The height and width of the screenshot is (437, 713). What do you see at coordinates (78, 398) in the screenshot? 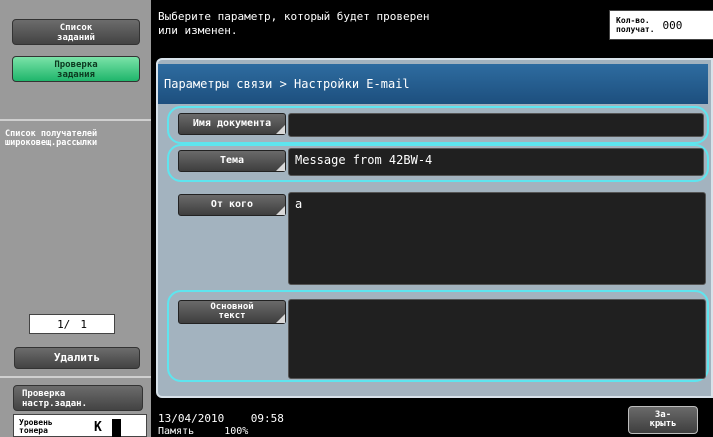
I see `check-settings-button: Проверка настр.задан.` at bounding box center [78, 398].